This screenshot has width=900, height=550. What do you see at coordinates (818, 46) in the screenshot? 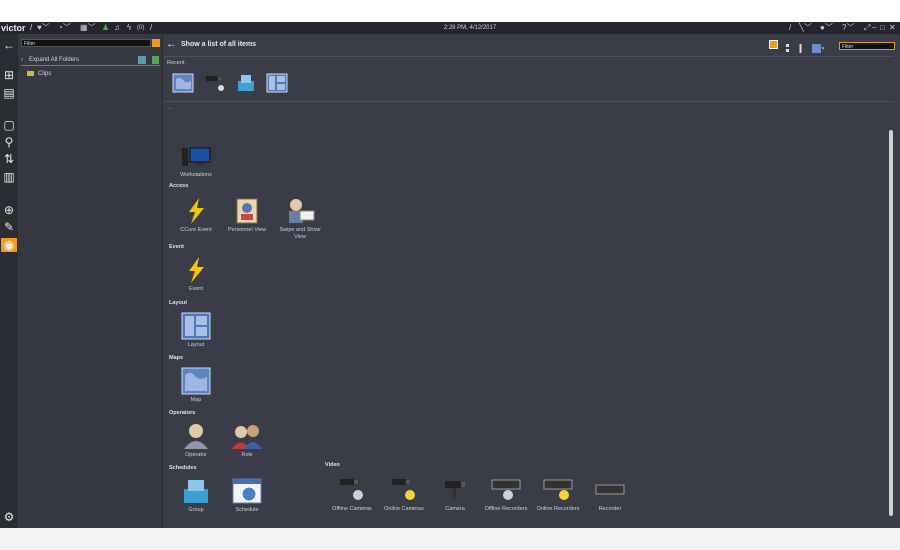
I see `map-filter-icon` at bounding box center [818, 46].